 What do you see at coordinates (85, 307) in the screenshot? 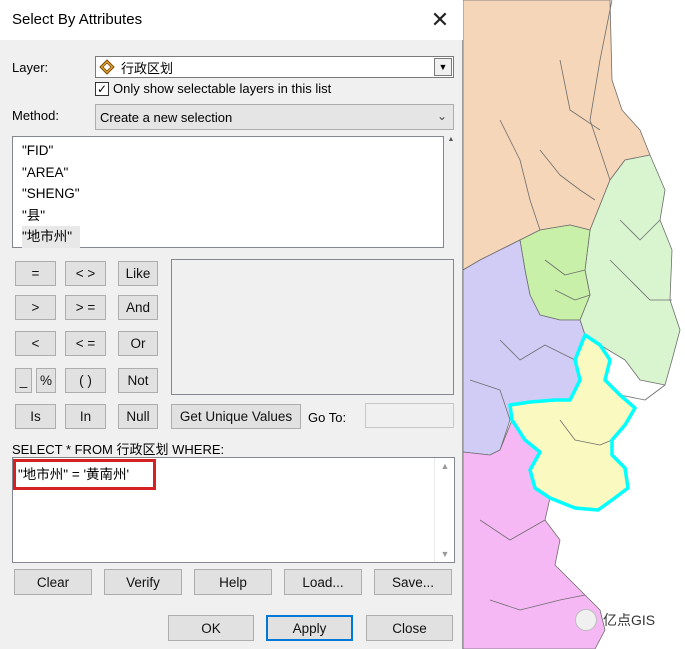
I see `greater-equal-button: > =` at bounding box center [85, 307].